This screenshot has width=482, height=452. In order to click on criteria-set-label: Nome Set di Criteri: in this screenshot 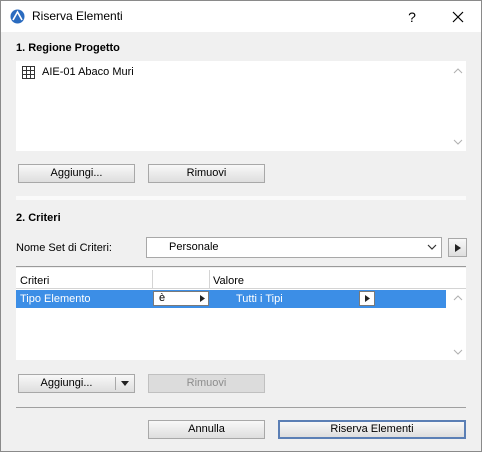, I will do `click(64, 248)`.